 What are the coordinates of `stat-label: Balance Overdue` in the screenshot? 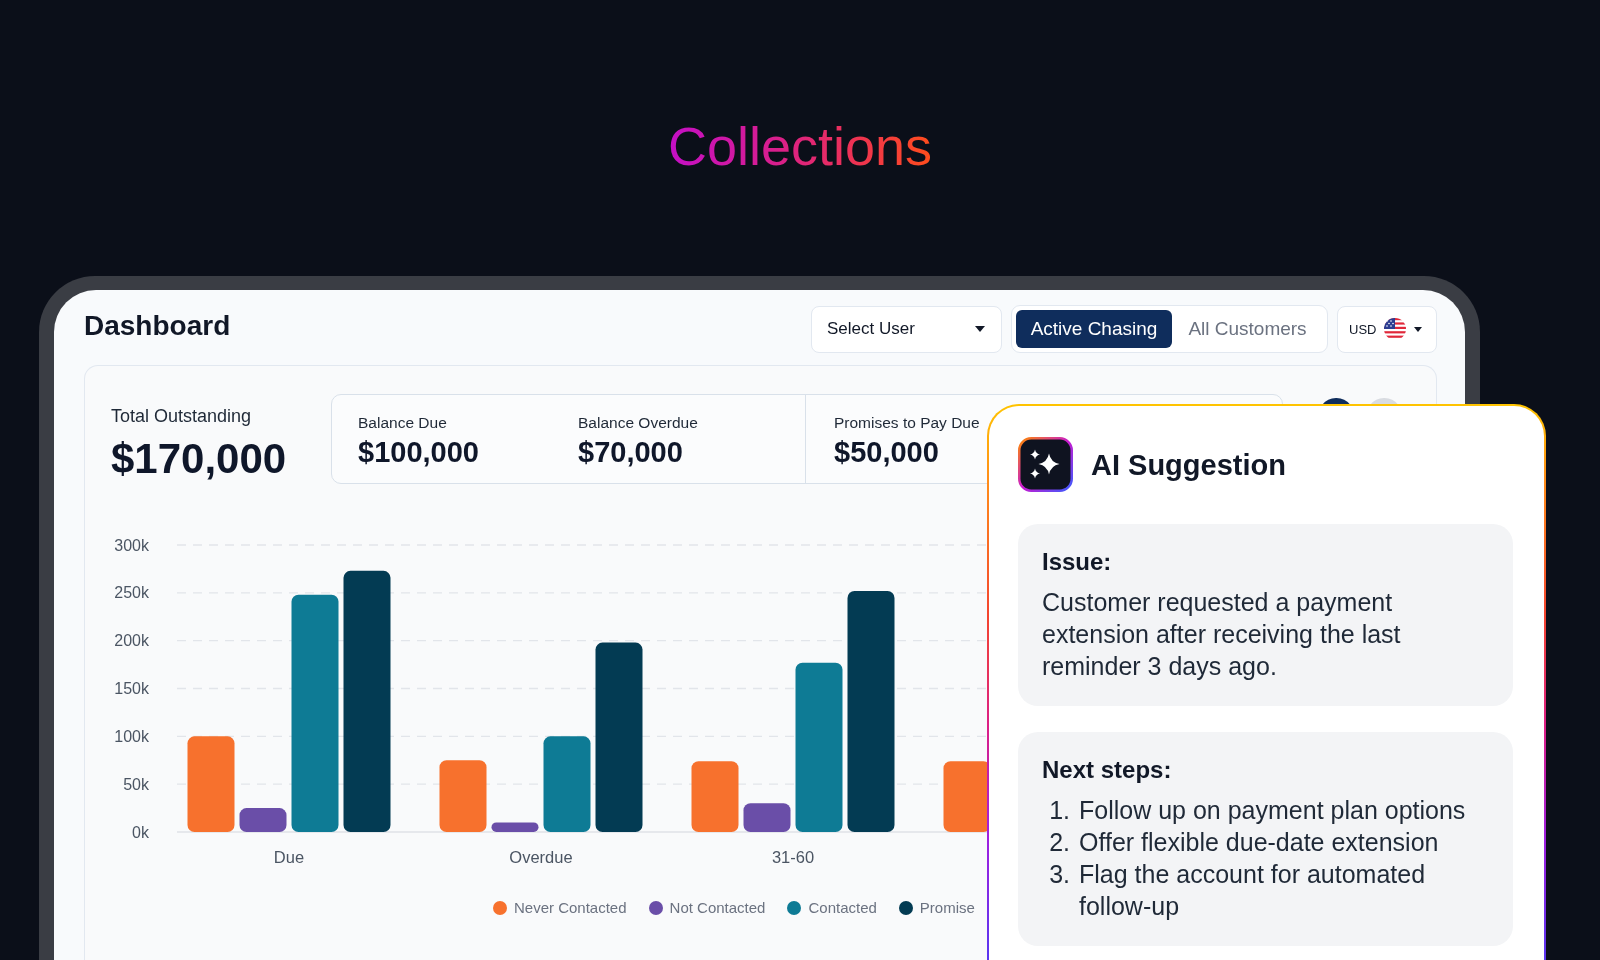 It's located at (638, 423).